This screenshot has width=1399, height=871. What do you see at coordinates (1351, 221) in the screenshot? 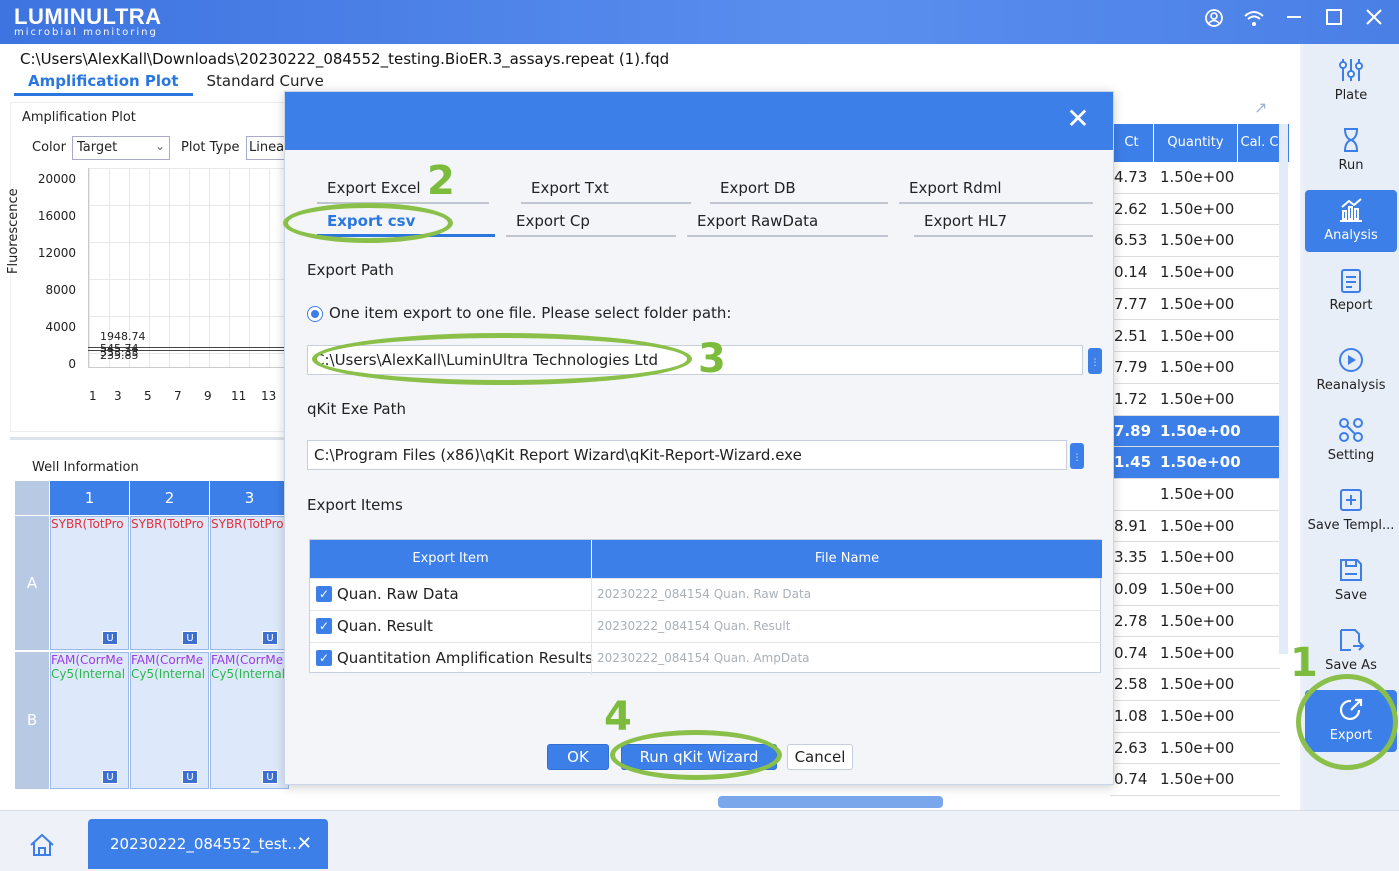
I see `nav-analysis: Analysis` at bounding box center [1351, 221].